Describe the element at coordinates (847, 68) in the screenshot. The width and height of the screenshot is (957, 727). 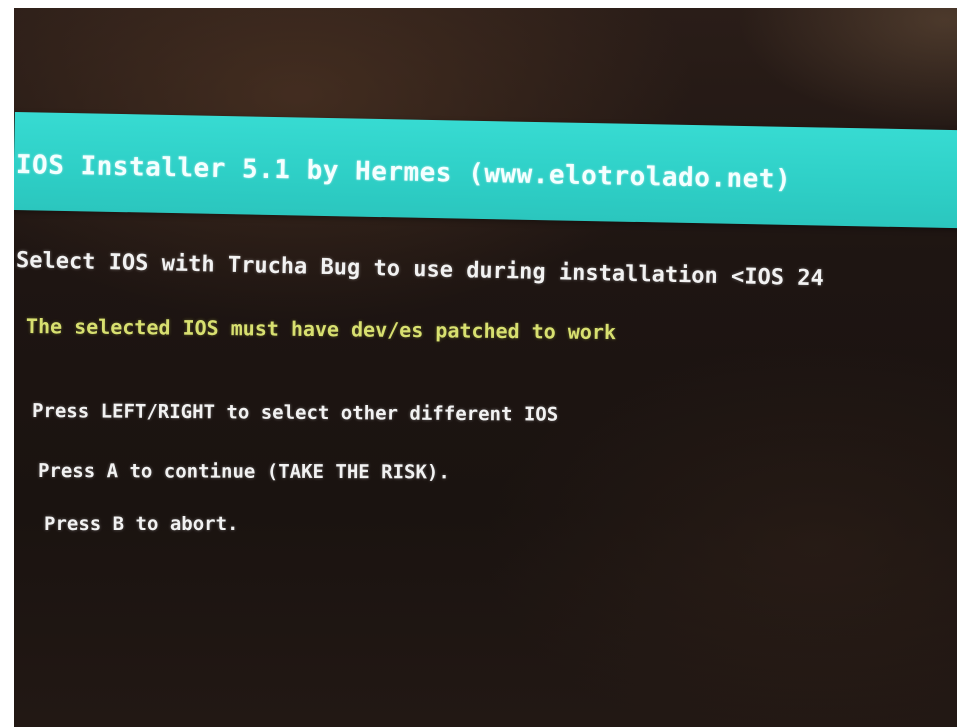
I see `screen-glare` at that location.